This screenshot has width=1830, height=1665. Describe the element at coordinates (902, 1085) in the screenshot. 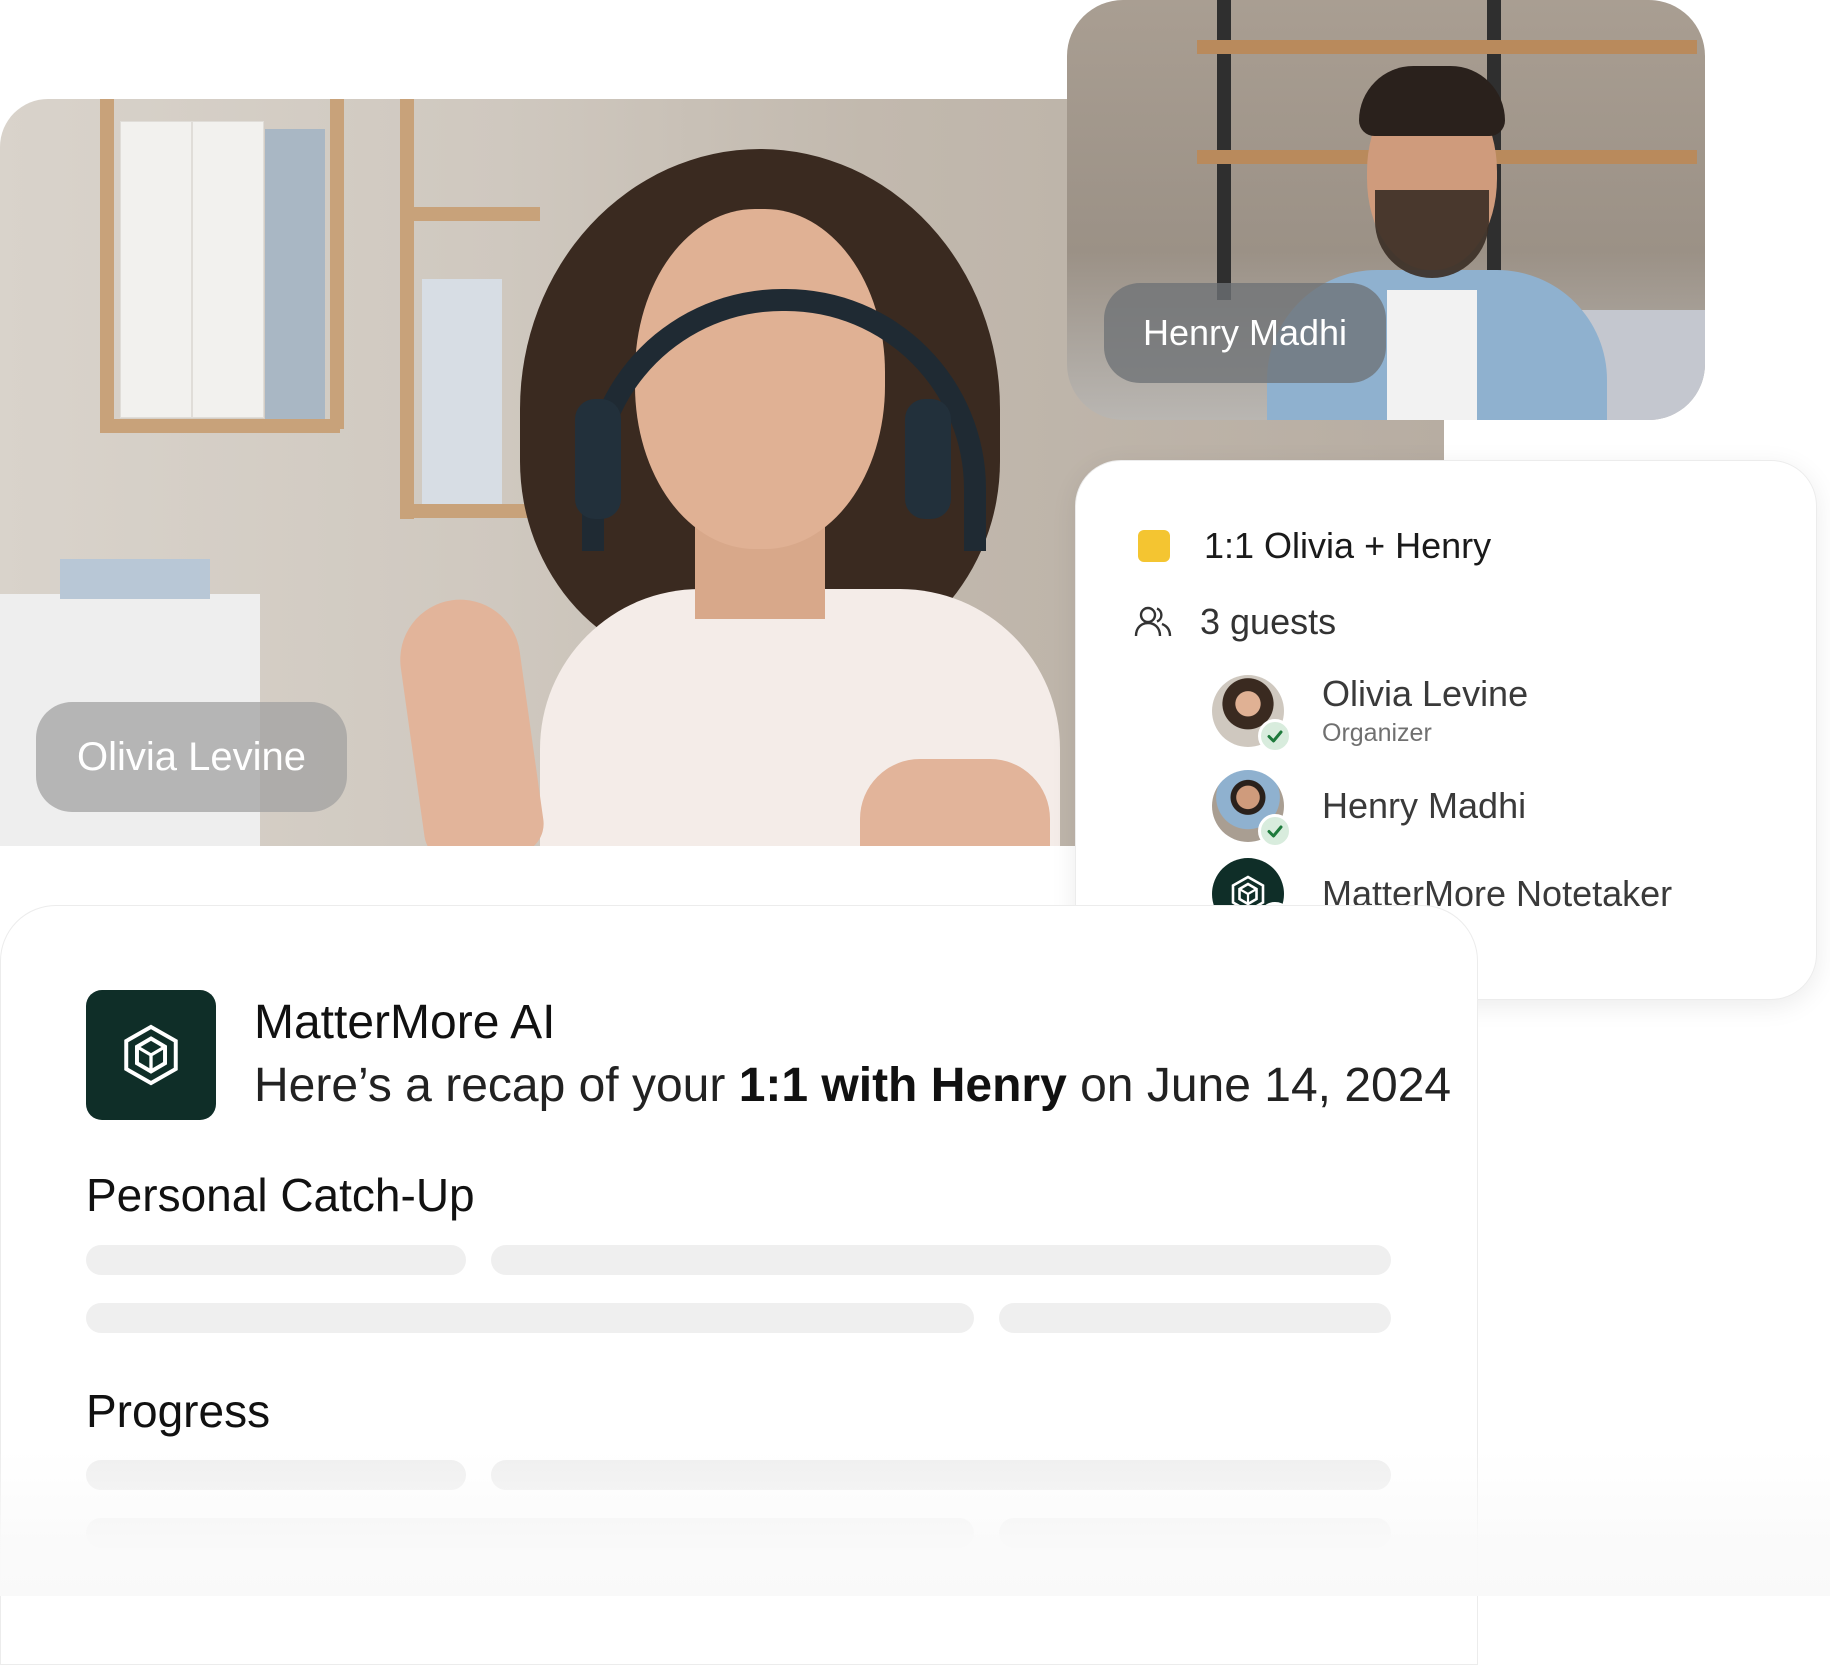

I see `recap-intro-highlight: 1:1 with Henry` at that location.